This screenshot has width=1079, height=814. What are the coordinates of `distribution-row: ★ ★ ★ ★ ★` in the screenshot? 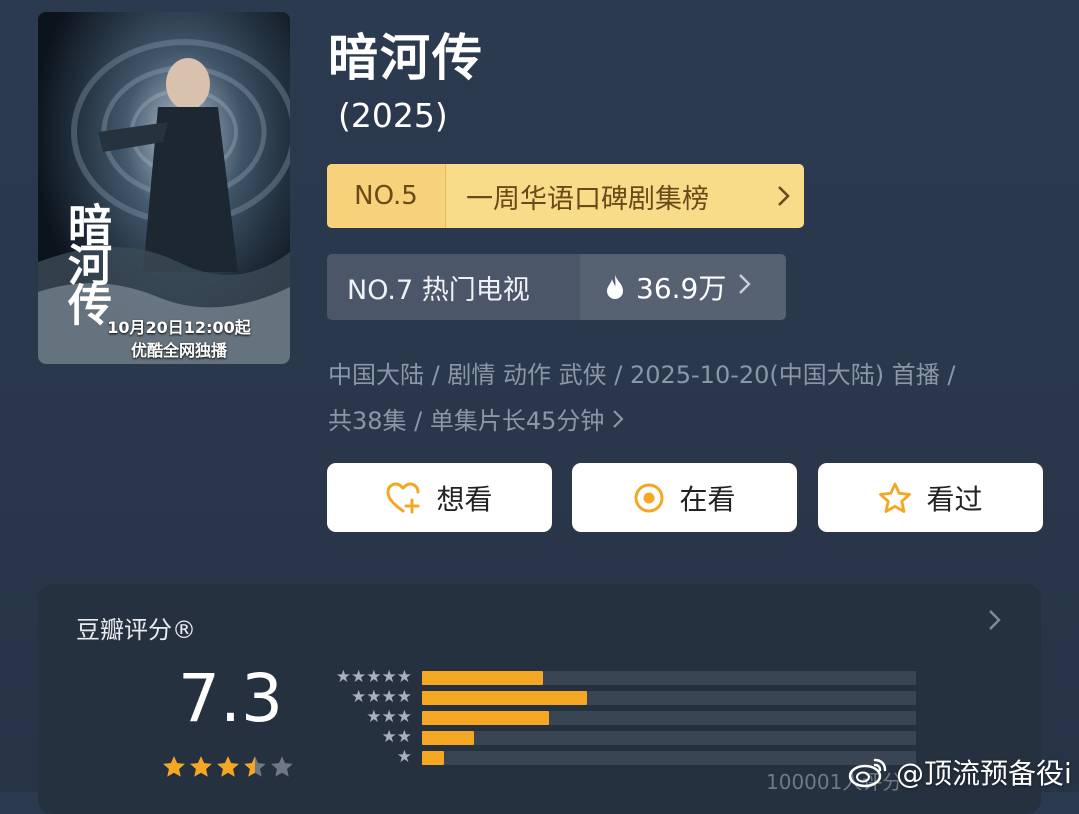 It's located at (618, 677).